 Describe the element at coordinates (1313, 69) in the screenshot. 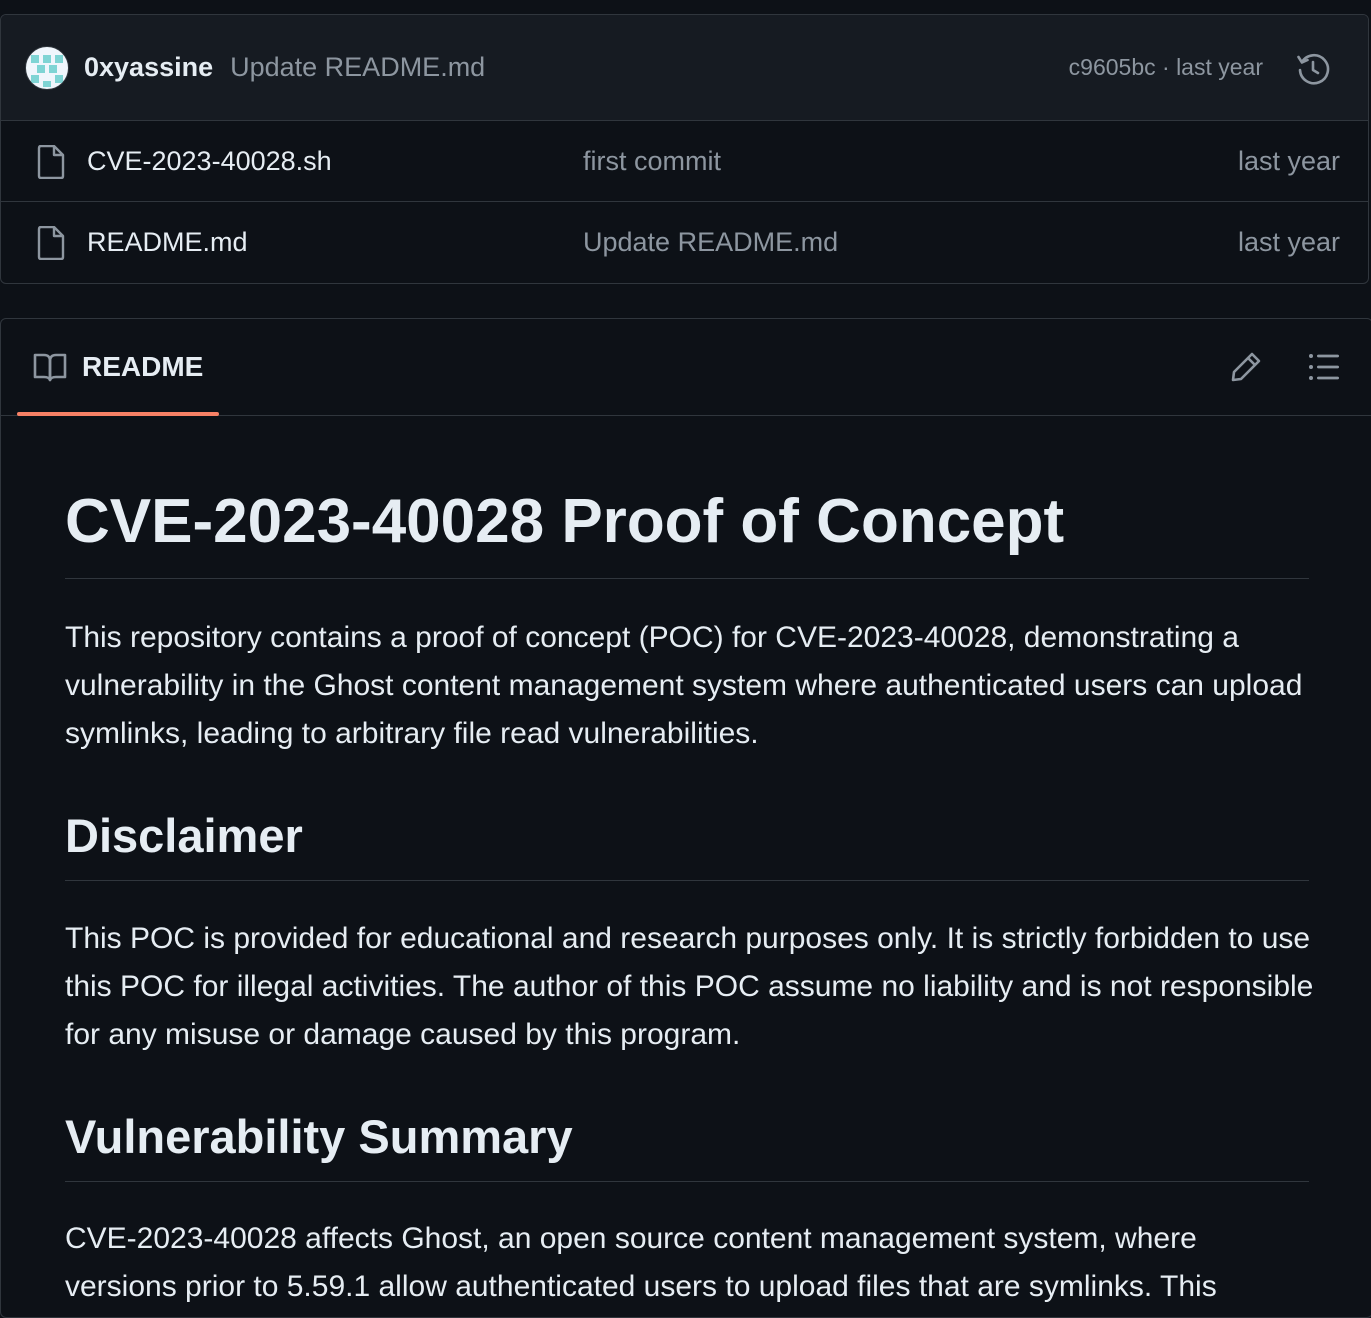

I see `history-icon` at that location.